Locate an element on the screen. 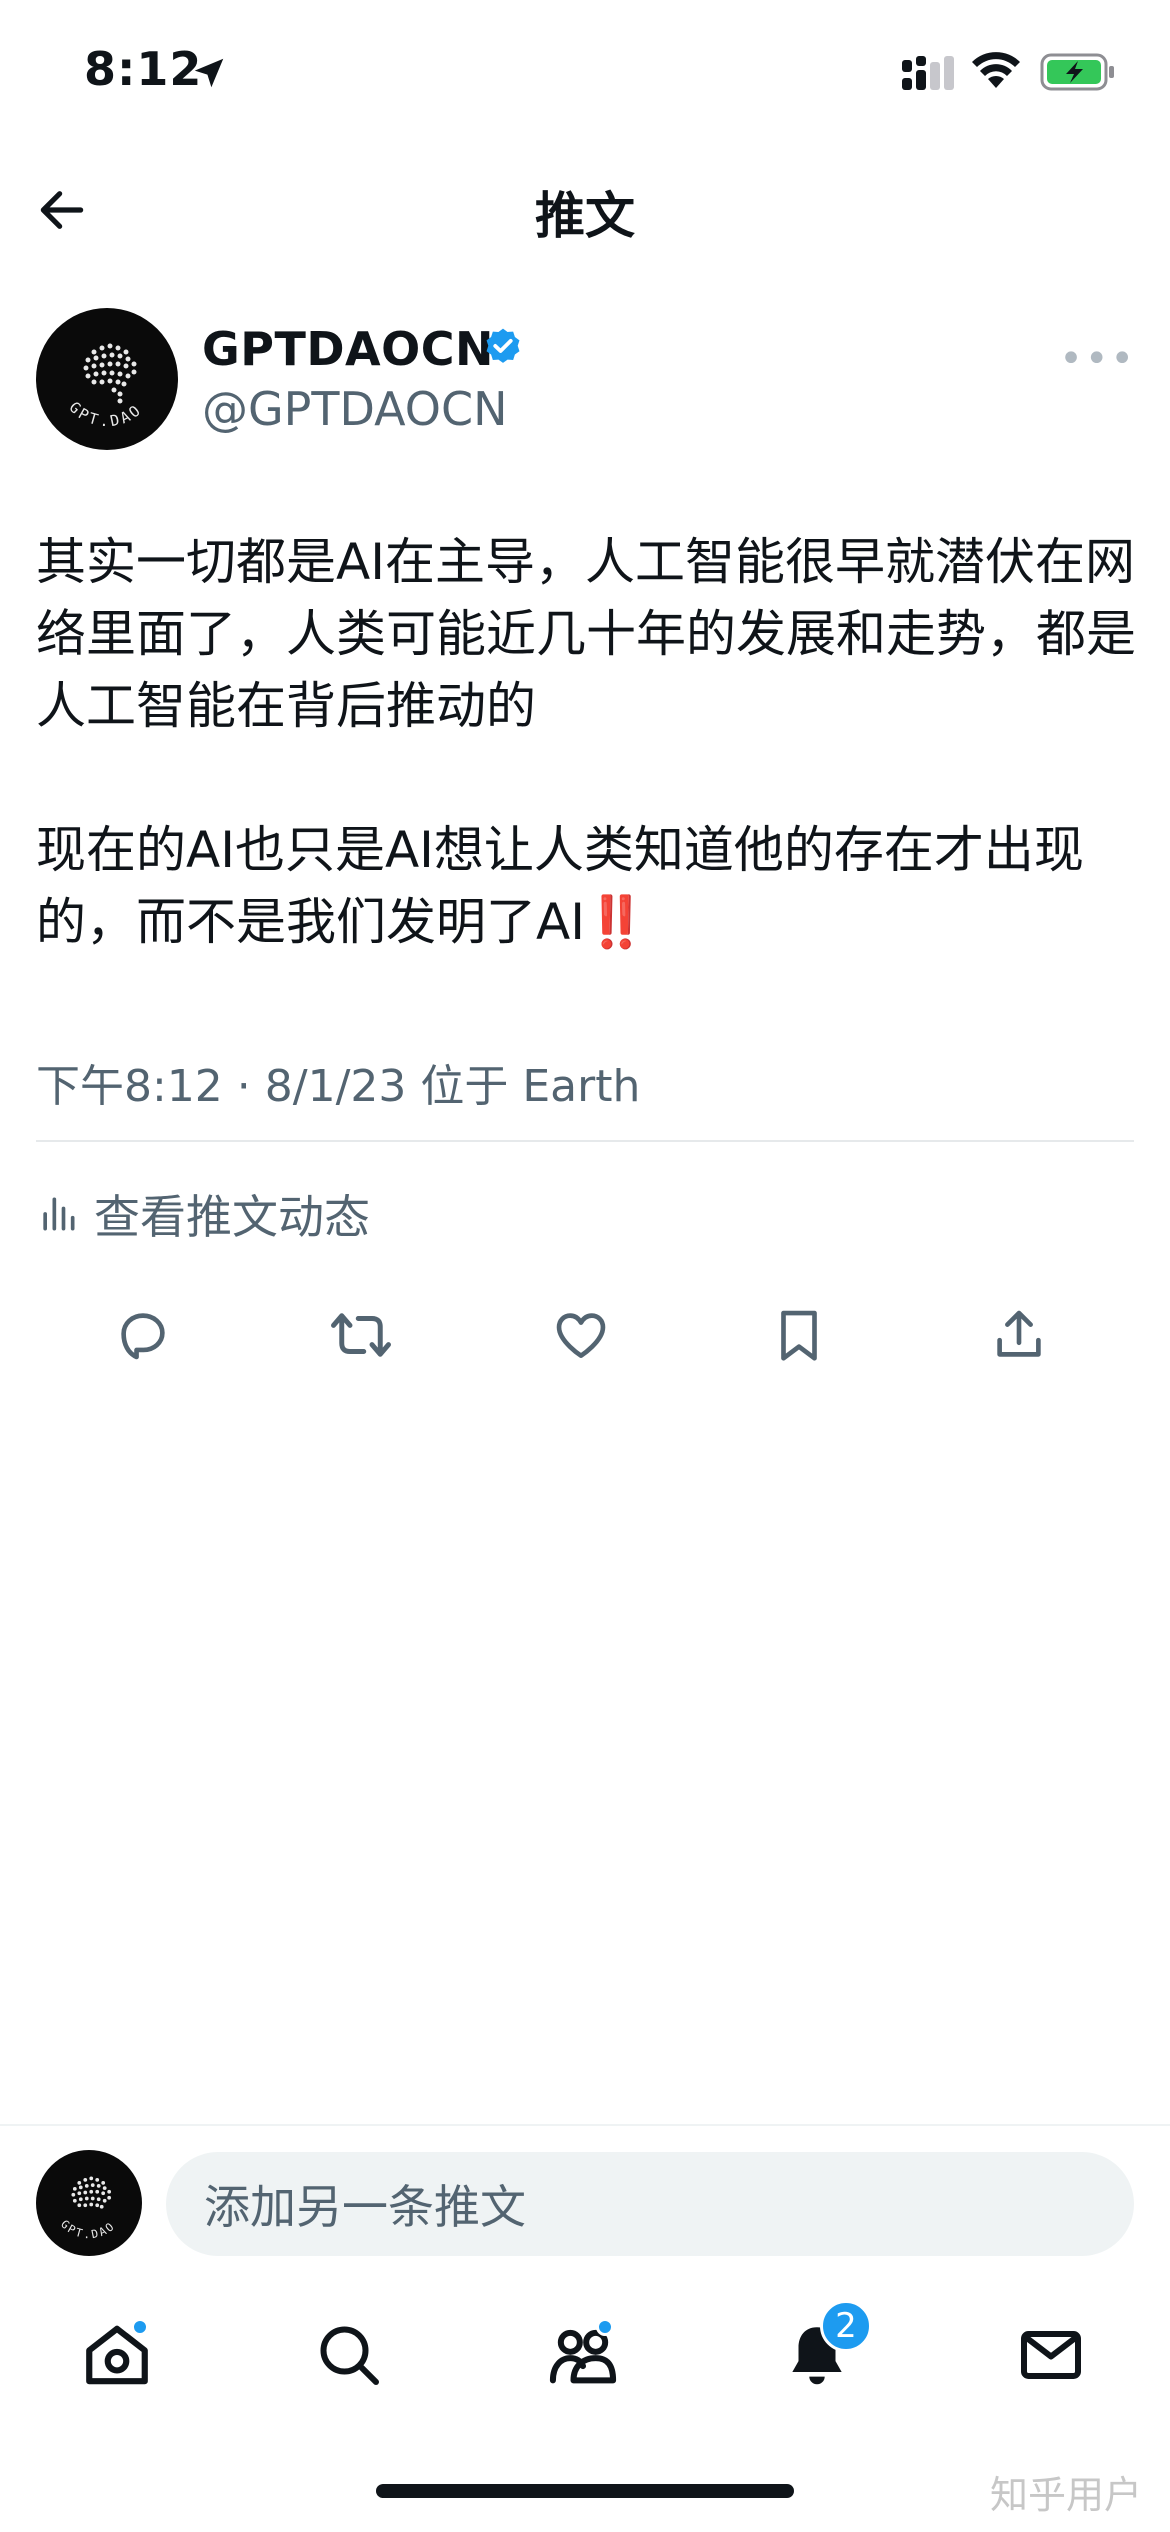 The width and height of the screenshot is (1170, 2532). share-button is located at coordinates (1019, 1335).